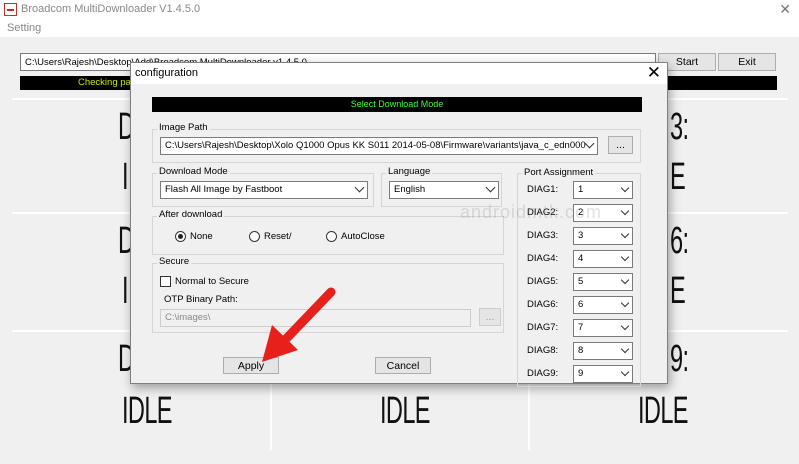  What do you see at coordinates (785, 9) in the screenshot?
I see `window-close-button: ✕` at bounding box center [785, 9].